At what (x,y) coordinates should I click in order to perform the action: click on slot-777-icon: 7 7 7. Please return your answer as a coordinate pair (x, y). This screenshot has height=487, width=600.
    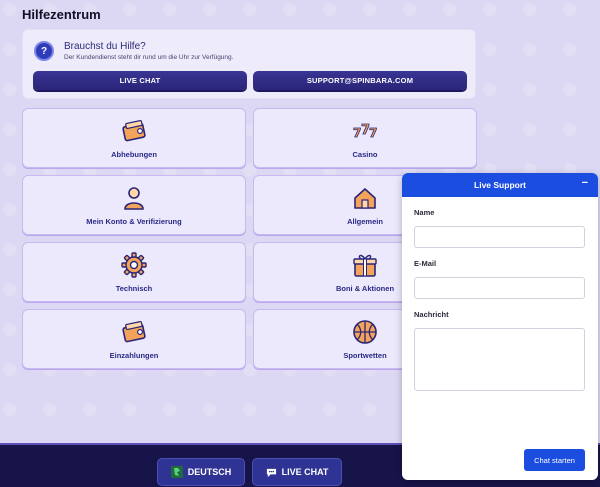
    Looking at the image, I should click on (365, 132).